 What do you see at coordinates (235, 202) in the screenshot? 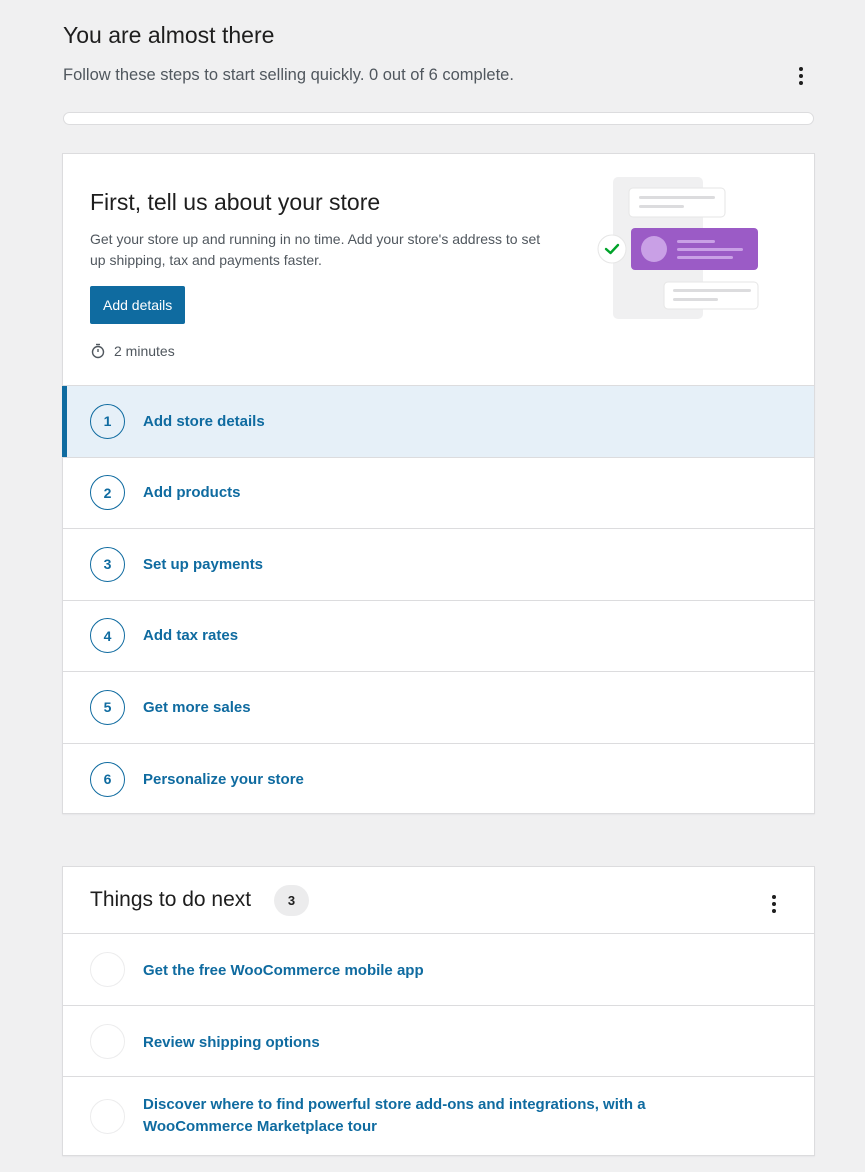
I see `hero-title: First, tell us about your store` at bounding box center [235, 202].